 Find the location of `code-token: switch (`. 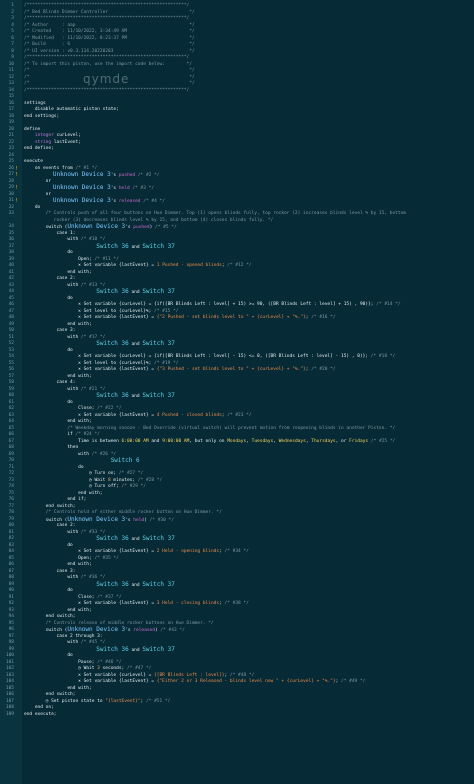

code-token: switch ( is located at coordinates (46, 227).